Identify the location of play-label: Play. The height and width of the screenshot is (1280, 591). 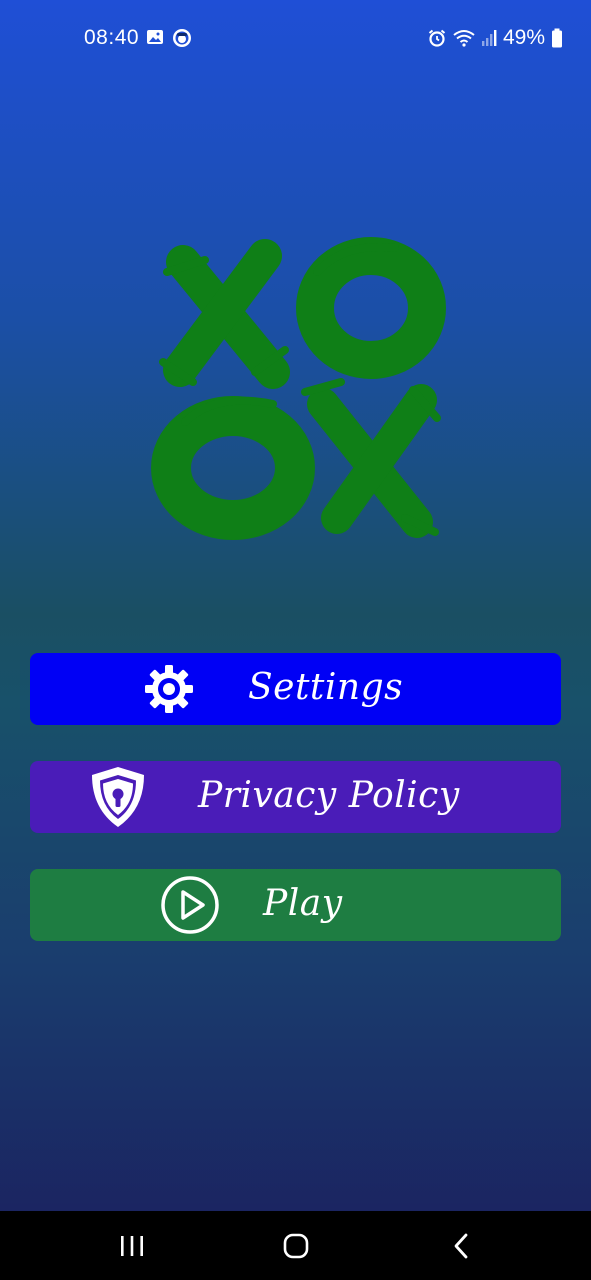
(303, 903).